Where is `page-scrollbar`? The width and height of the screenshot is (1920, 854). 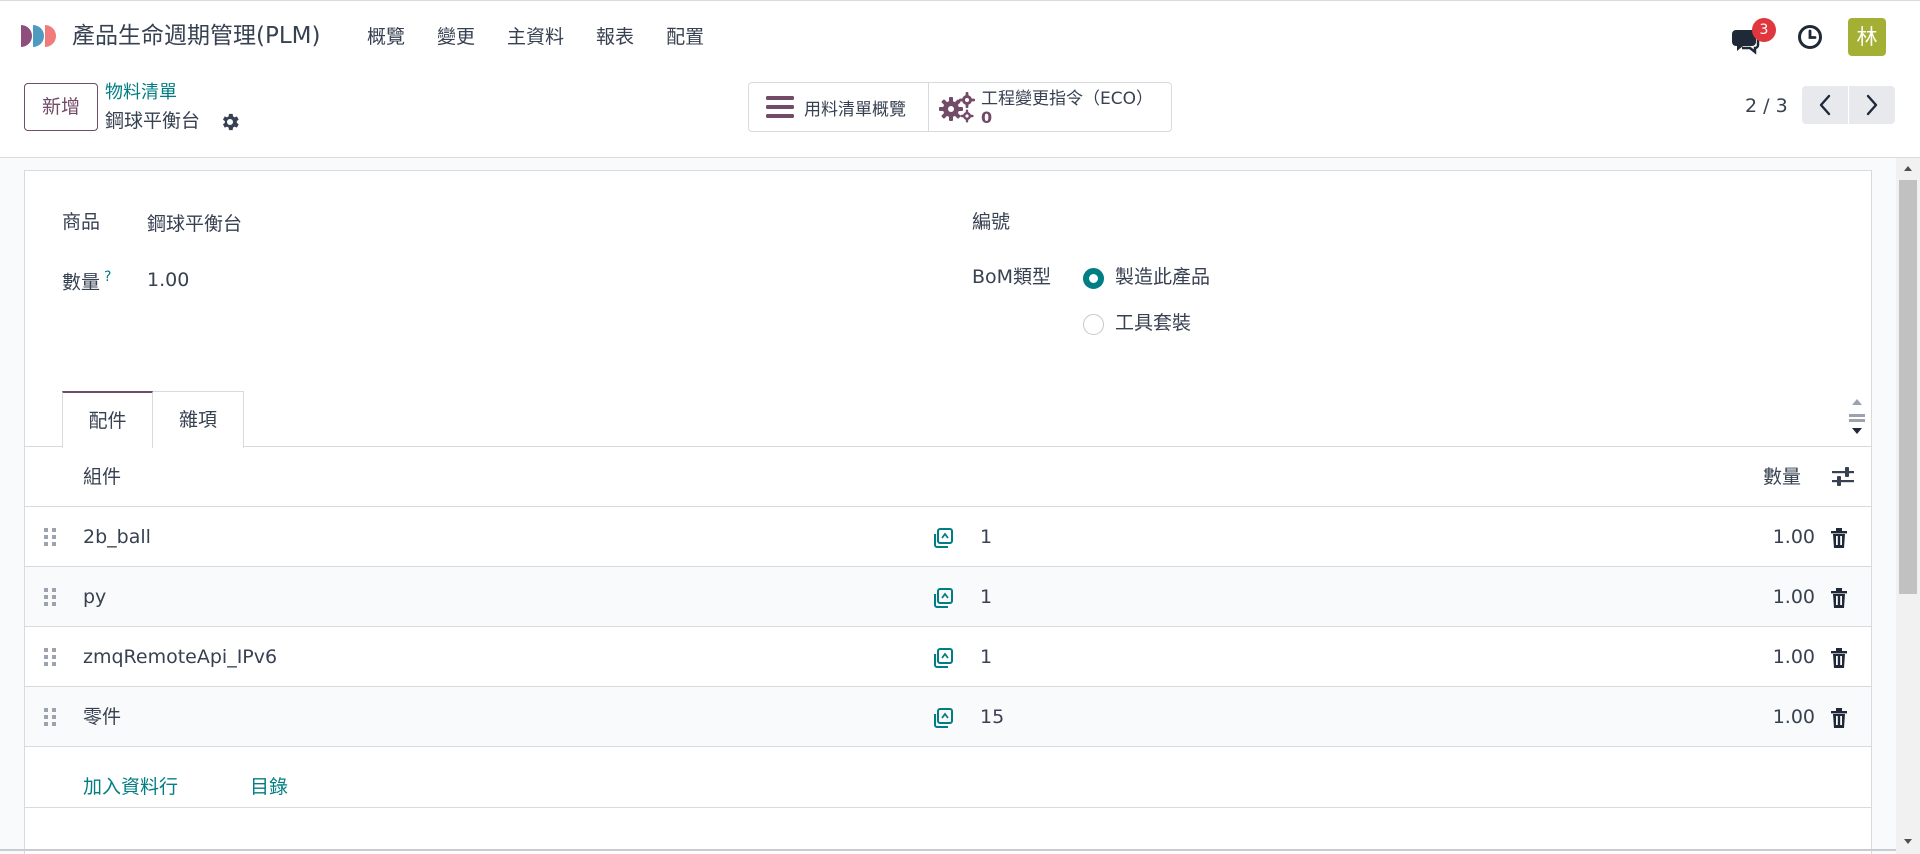 page-scrollbar is located at coordinates (1908, 506).